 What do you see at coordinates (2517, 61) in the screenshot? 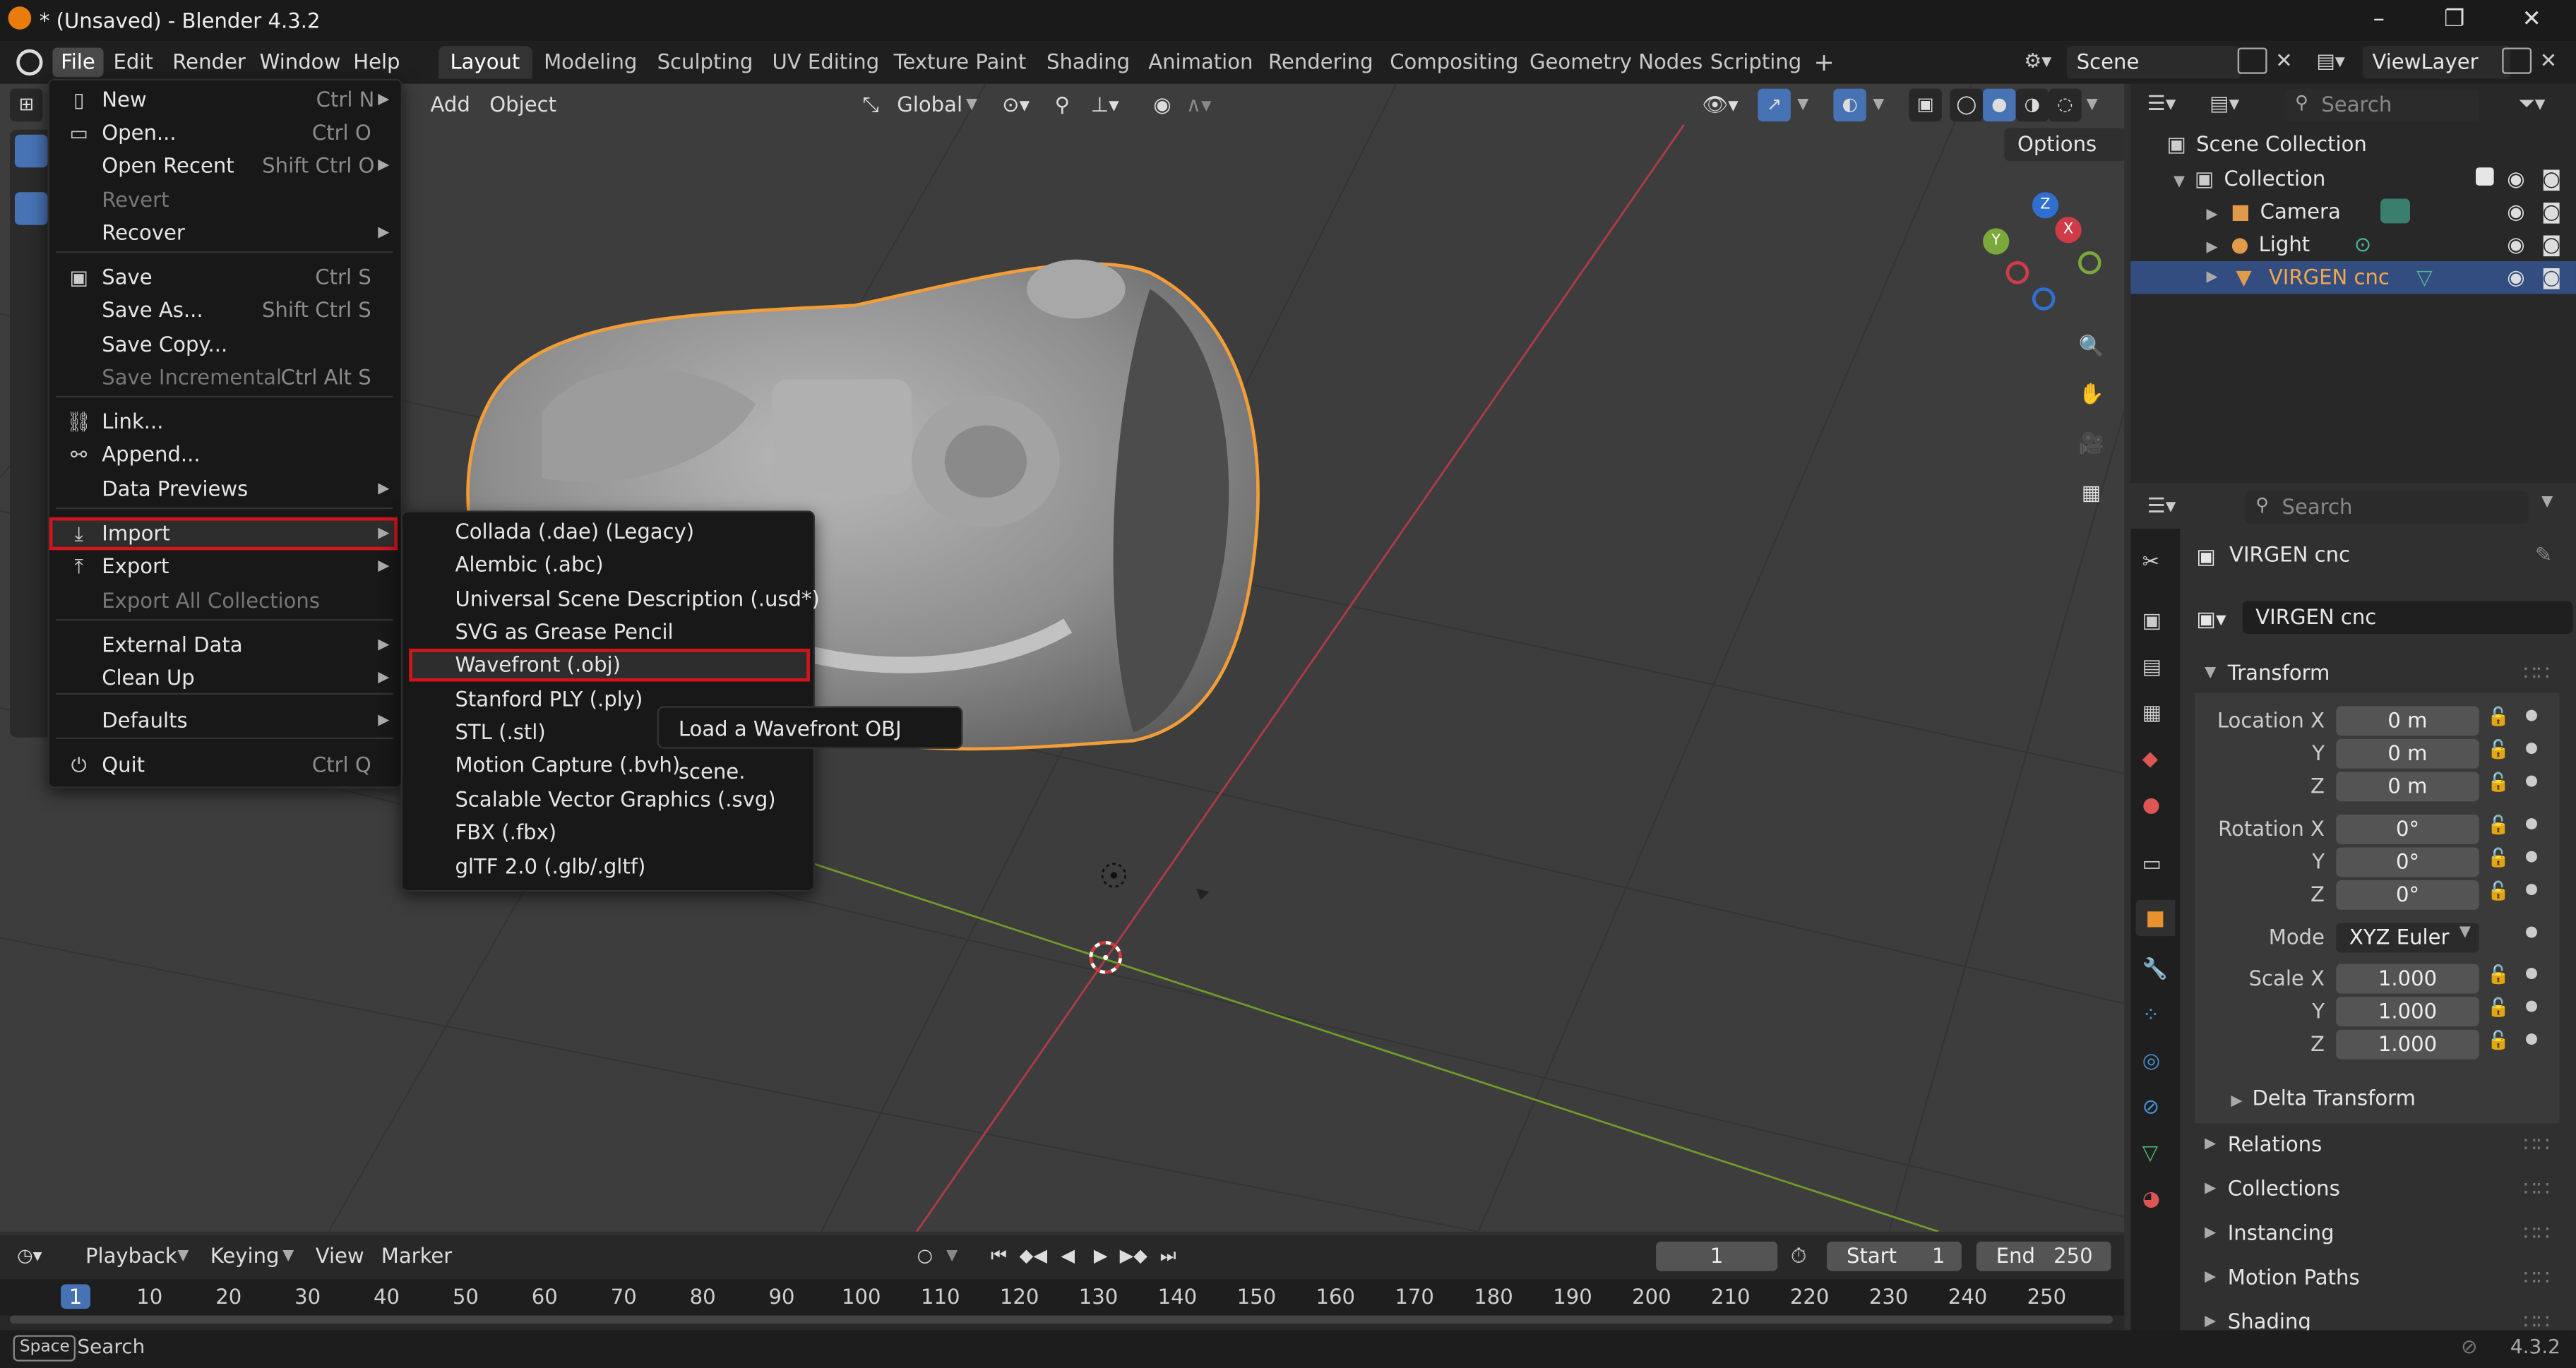
I see `new-view-layer-icon` at bounding box center [2517, 61].